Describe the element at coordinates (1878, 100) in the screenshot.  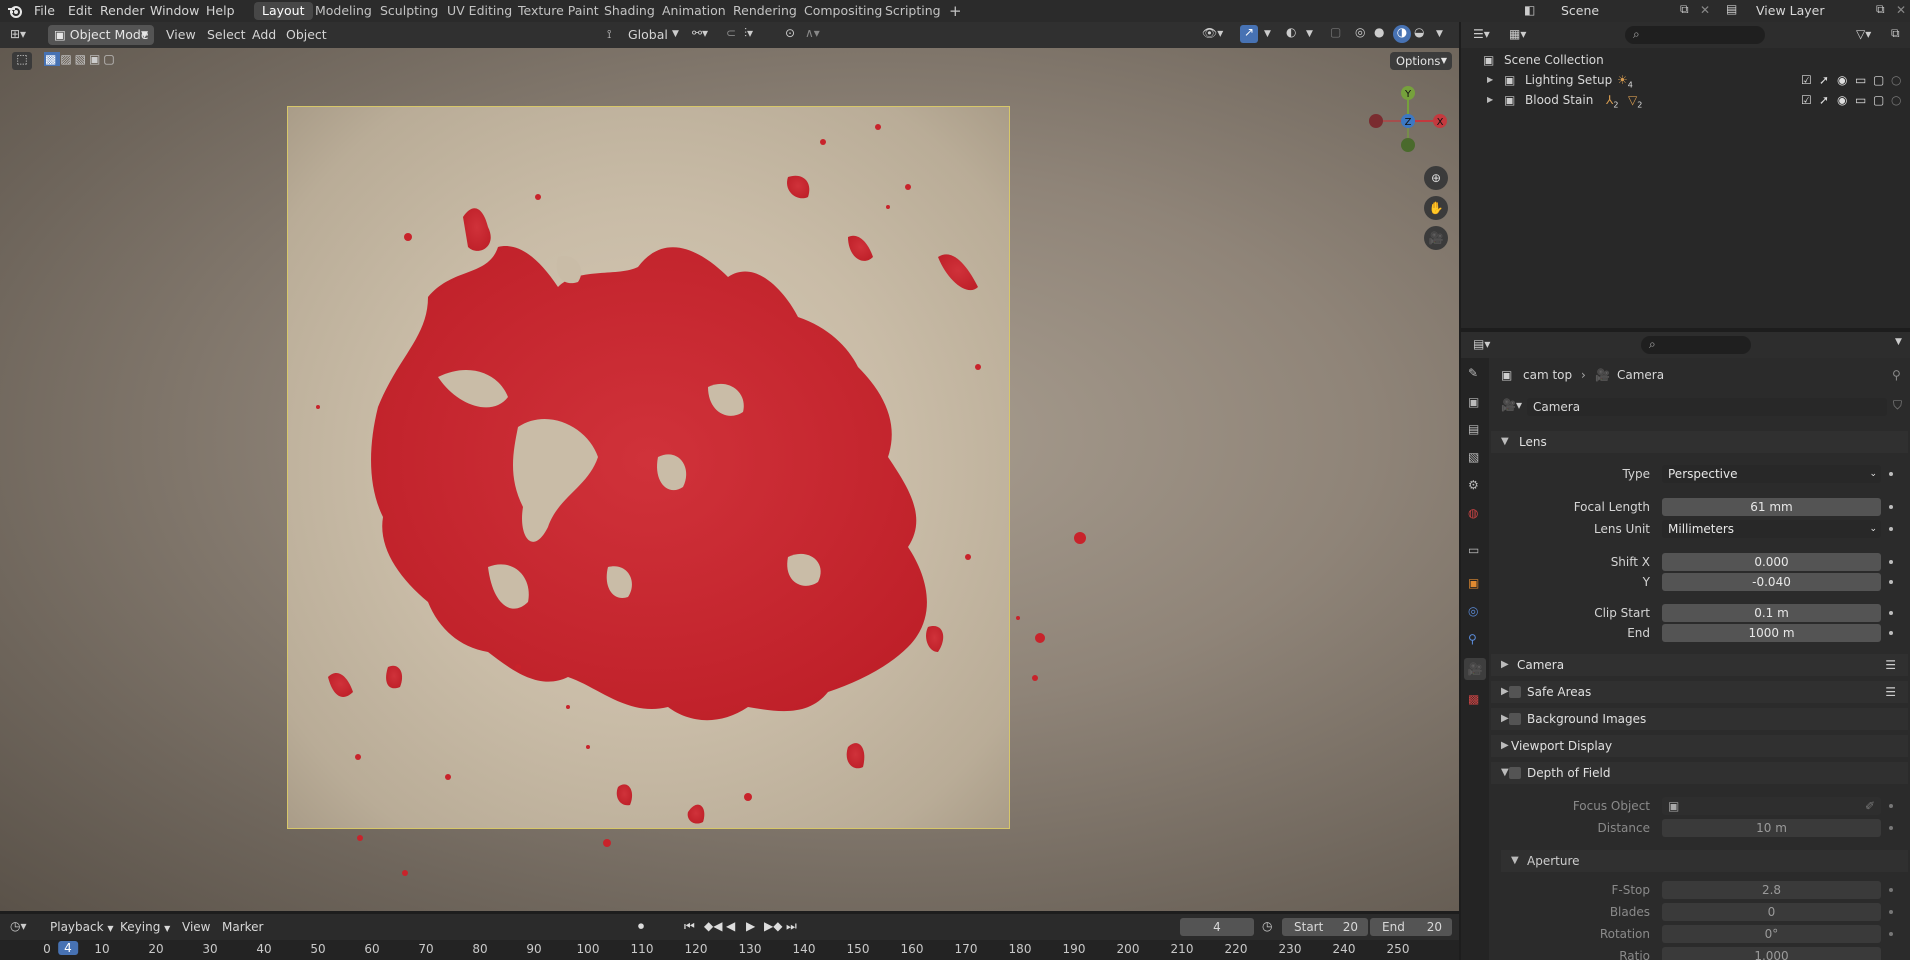
I see `render-icon: ▢` at that location.